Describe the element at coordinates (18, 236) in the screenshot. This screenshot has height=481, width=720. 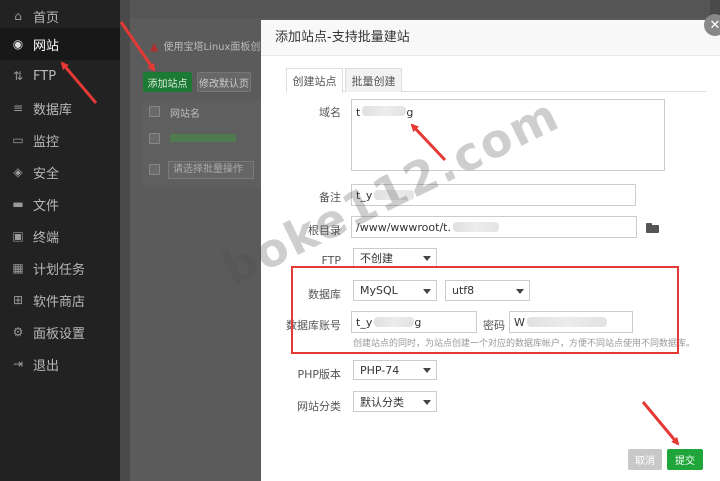
I see `terminal-icon: ▣` at that location.